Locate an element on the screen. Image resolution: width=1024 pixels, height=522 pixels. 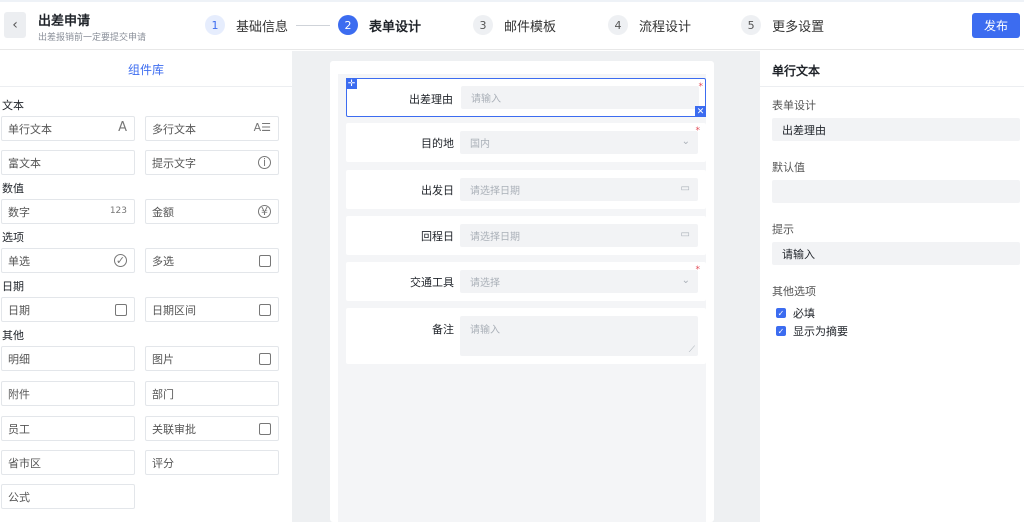
form-field-destination: 目的地 国内 ⌄ * is located at coordinates (526, 142).